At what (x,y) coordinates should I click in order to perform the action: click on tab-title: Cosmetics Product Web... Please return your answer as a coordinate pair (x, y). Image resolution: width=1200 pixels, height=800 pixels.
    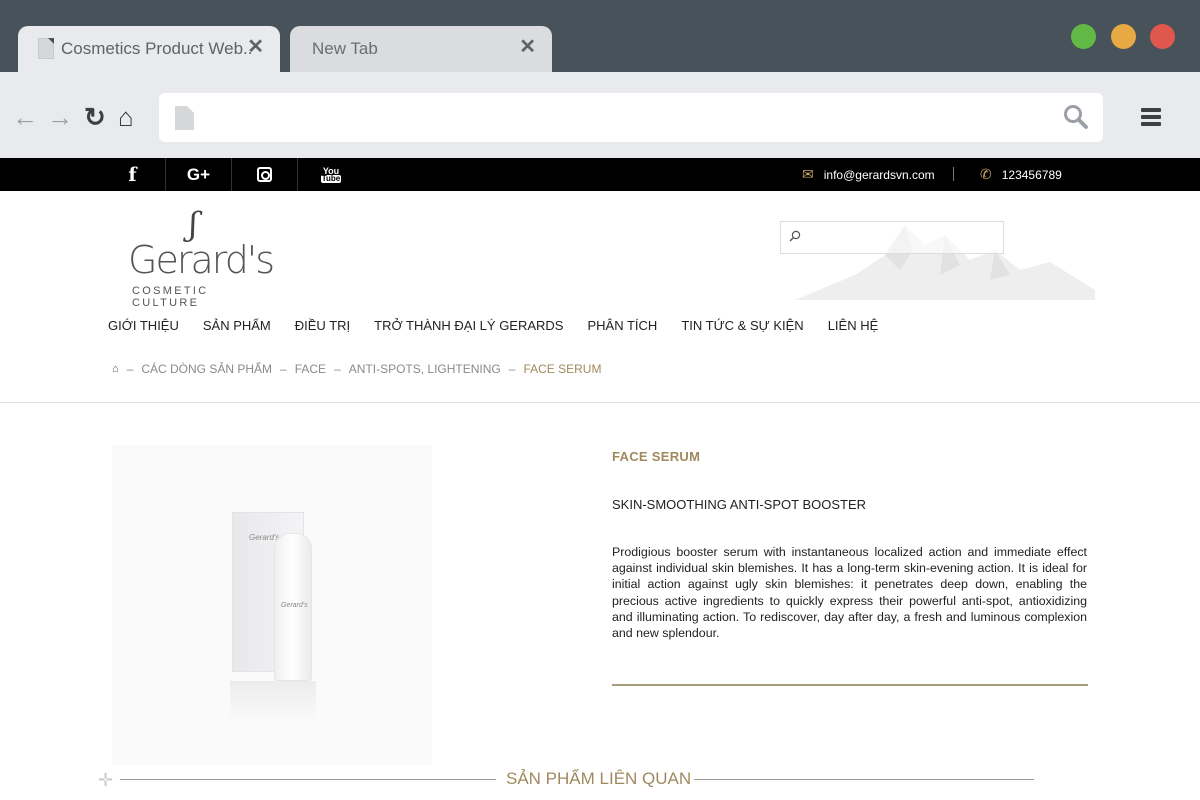
    Looking at the image, I should click on (157, 48).